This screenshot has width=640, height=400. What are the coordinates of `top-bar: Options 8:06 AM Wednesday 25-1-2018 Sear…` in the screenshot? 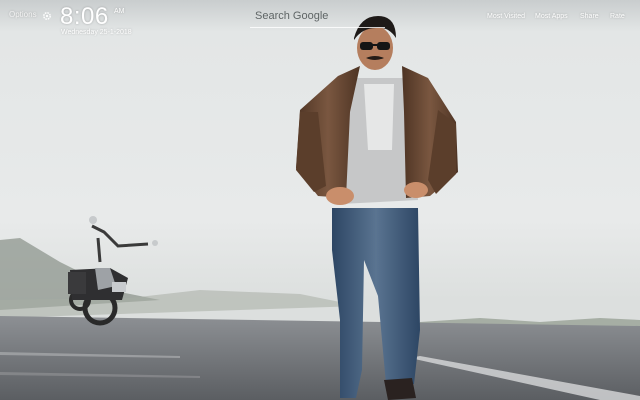 It's located at (320, 20).